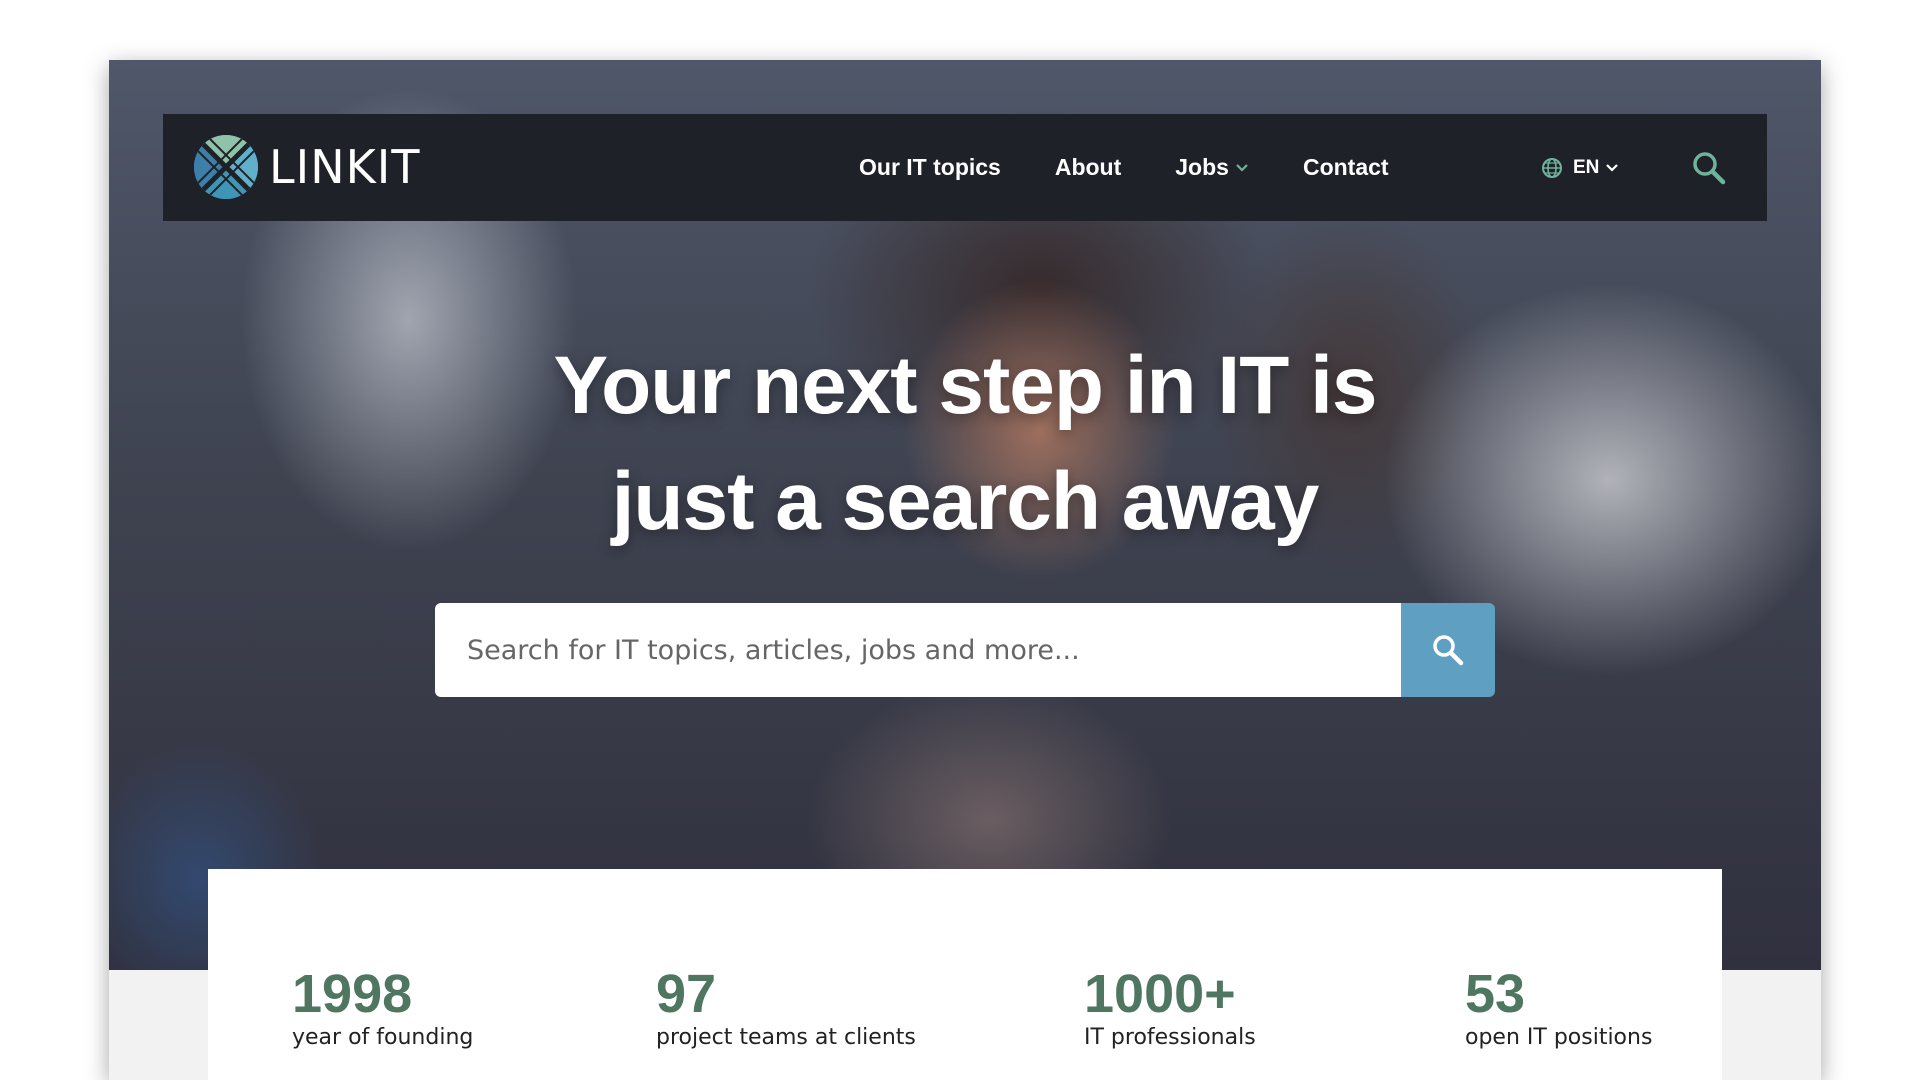 The width and height of the screenshot is (1920, 1080). I want to click on stat-item: 1998 year of founding, so click(382, 1007).